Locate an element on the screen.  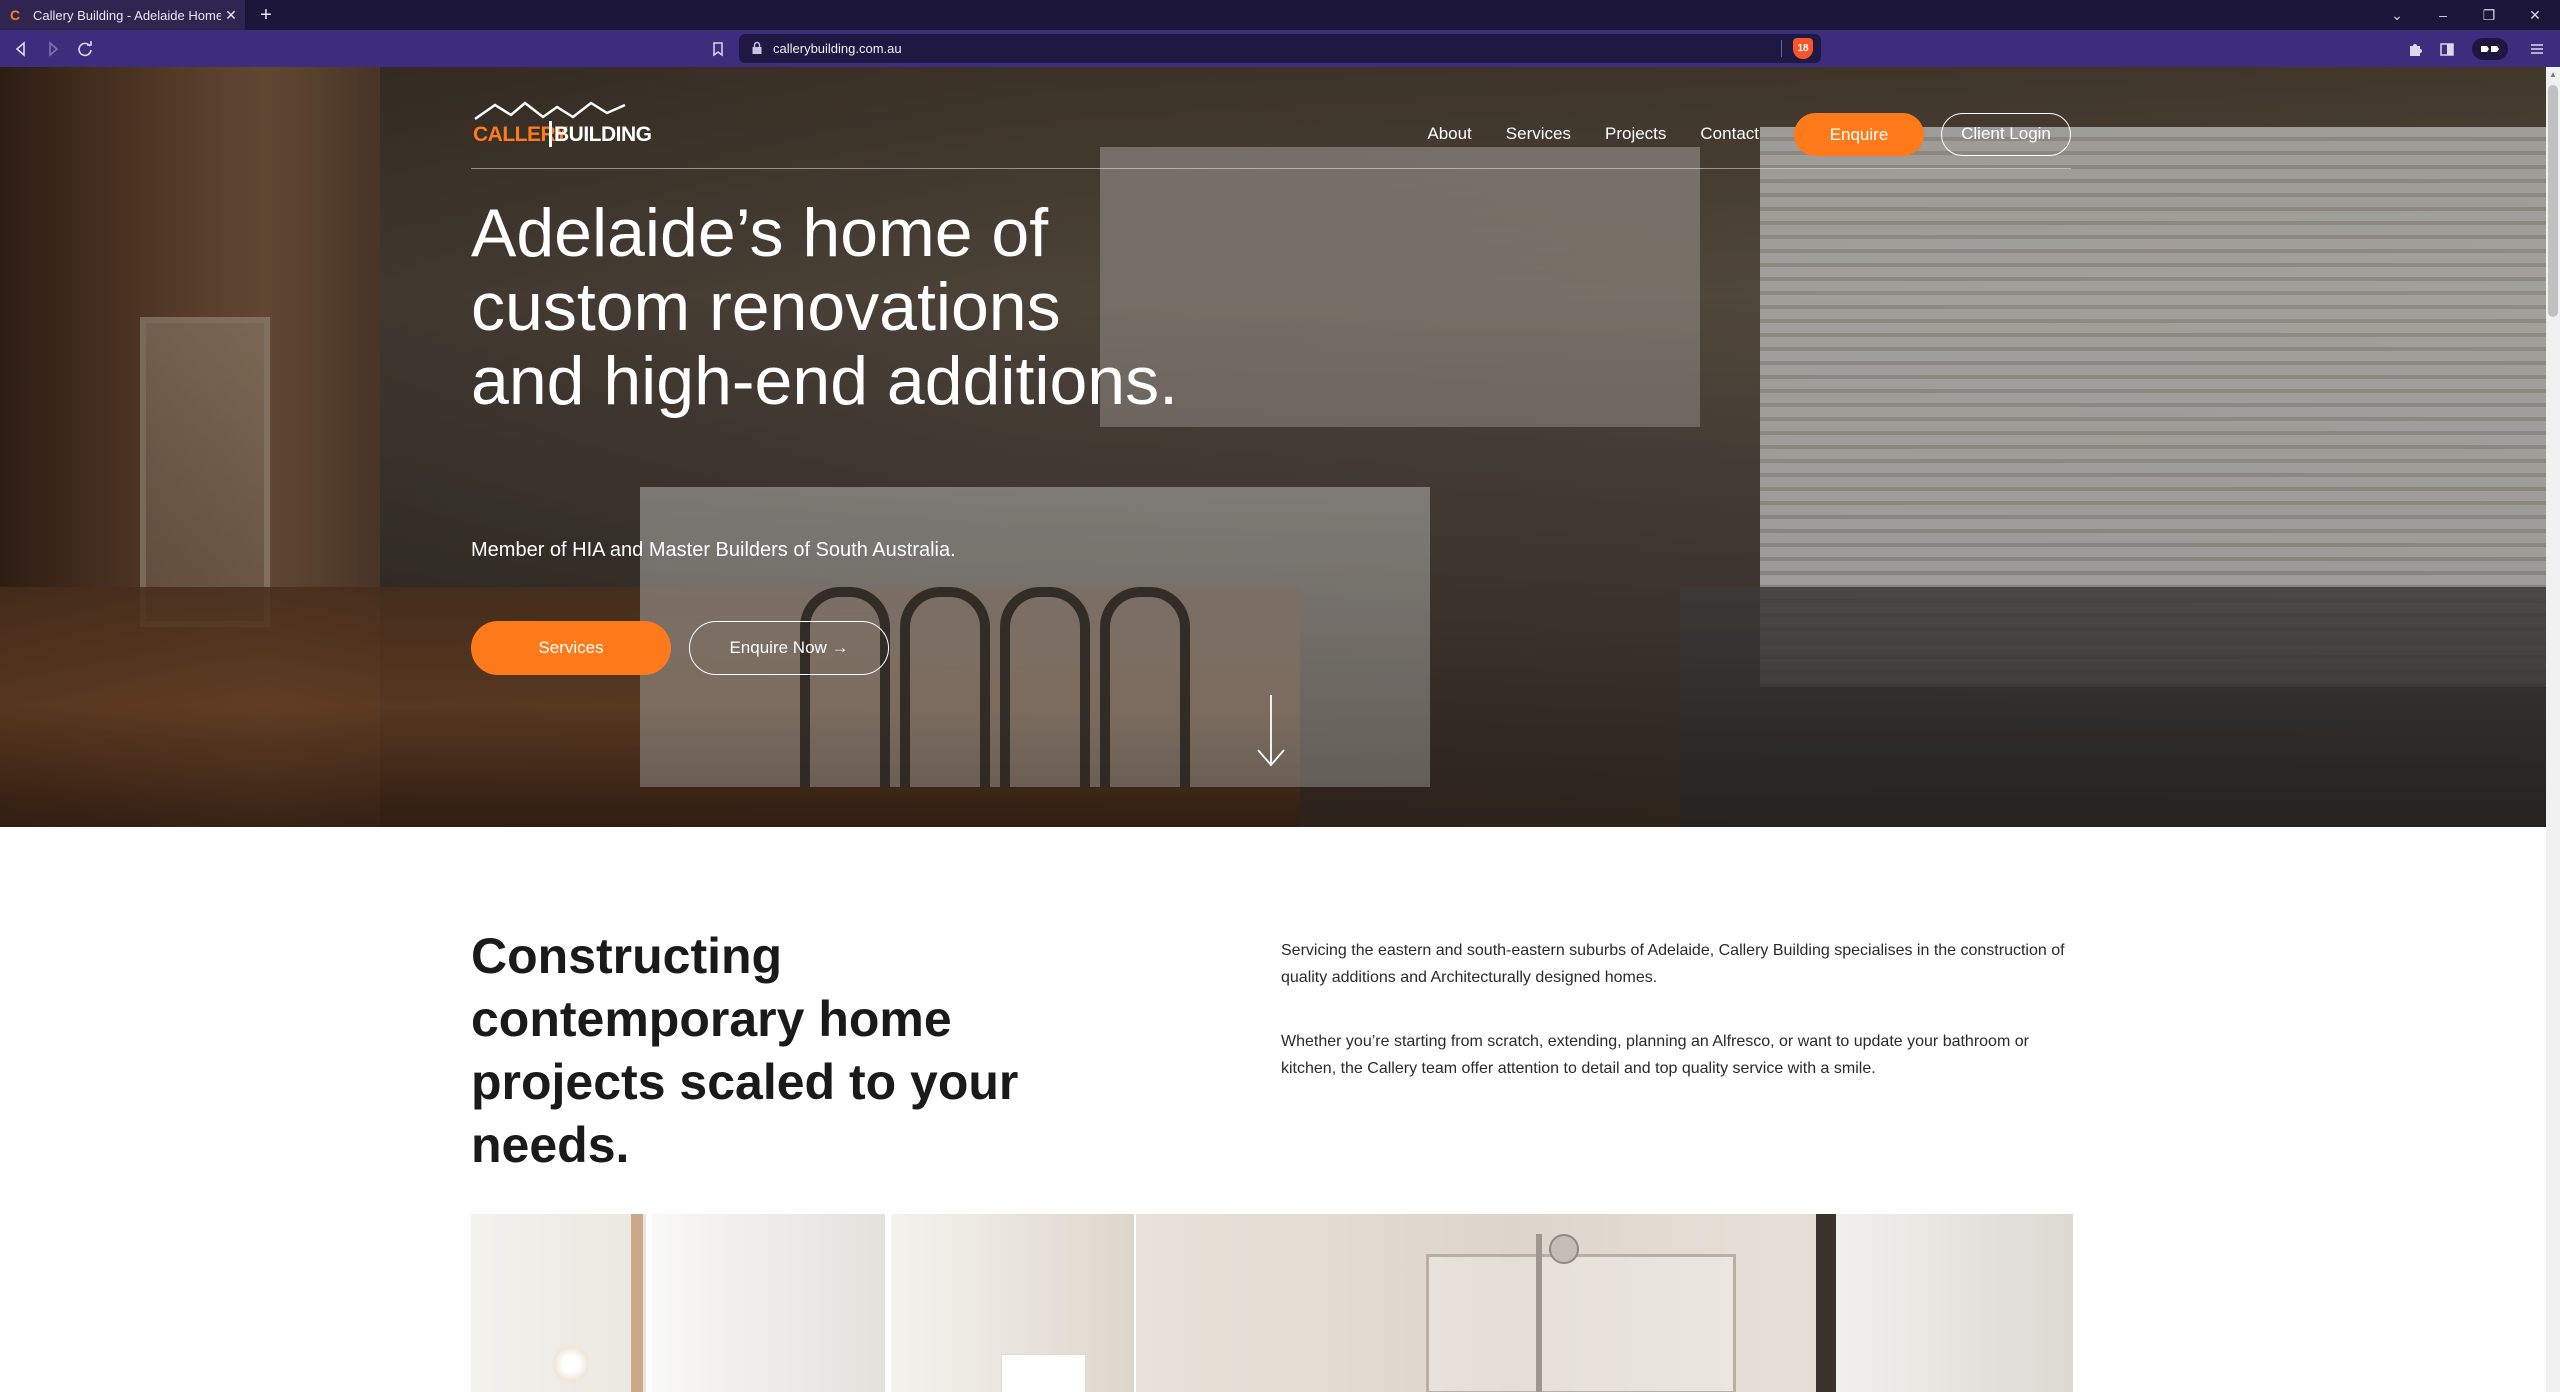
towel is located at coordinates (1043, 1373).